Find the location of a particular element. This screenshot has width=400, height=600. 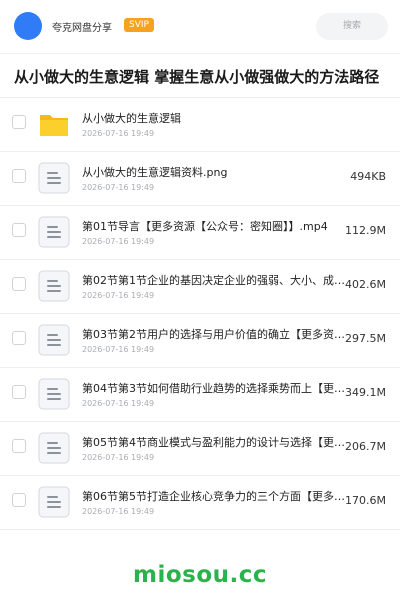

avatar is located at coordinates (28, 26).